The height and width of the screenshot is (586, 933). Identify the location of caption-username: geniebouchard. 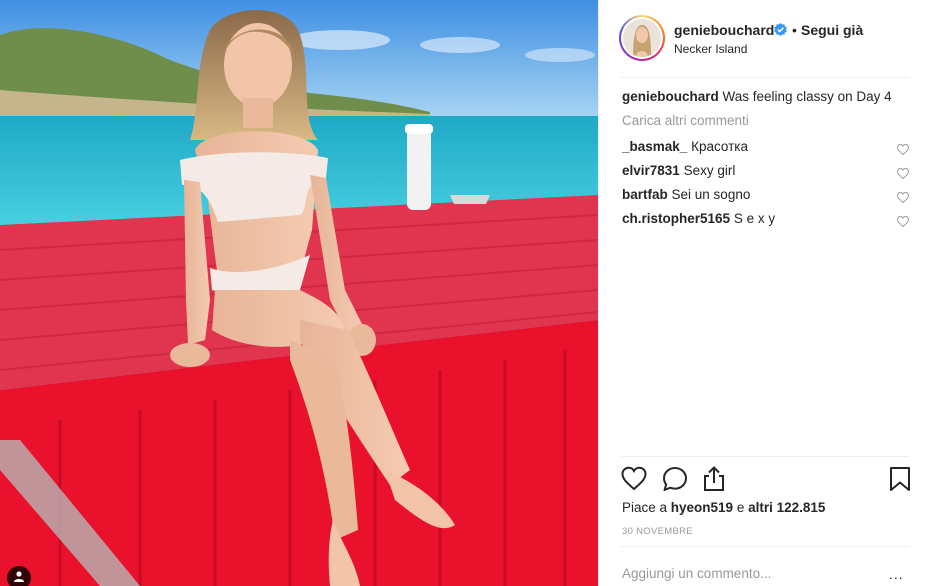
(670, 96).